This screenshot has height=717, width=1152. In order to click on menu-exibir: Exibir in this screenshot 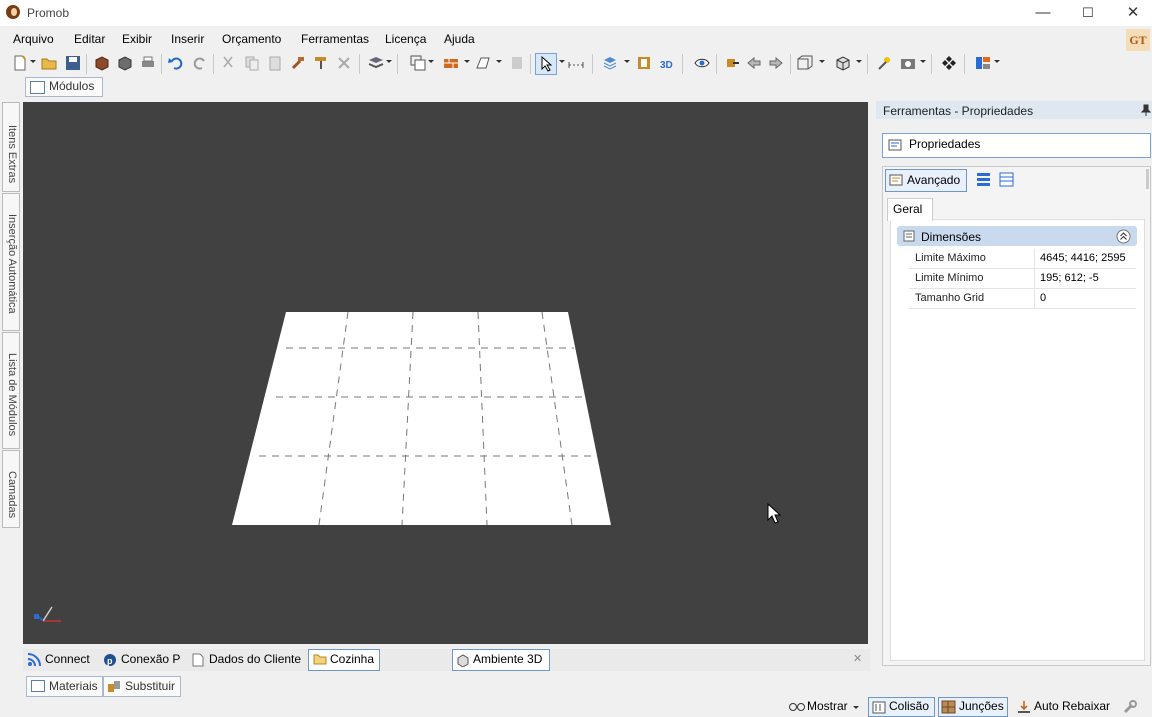, I will do `click(137, 39)`.